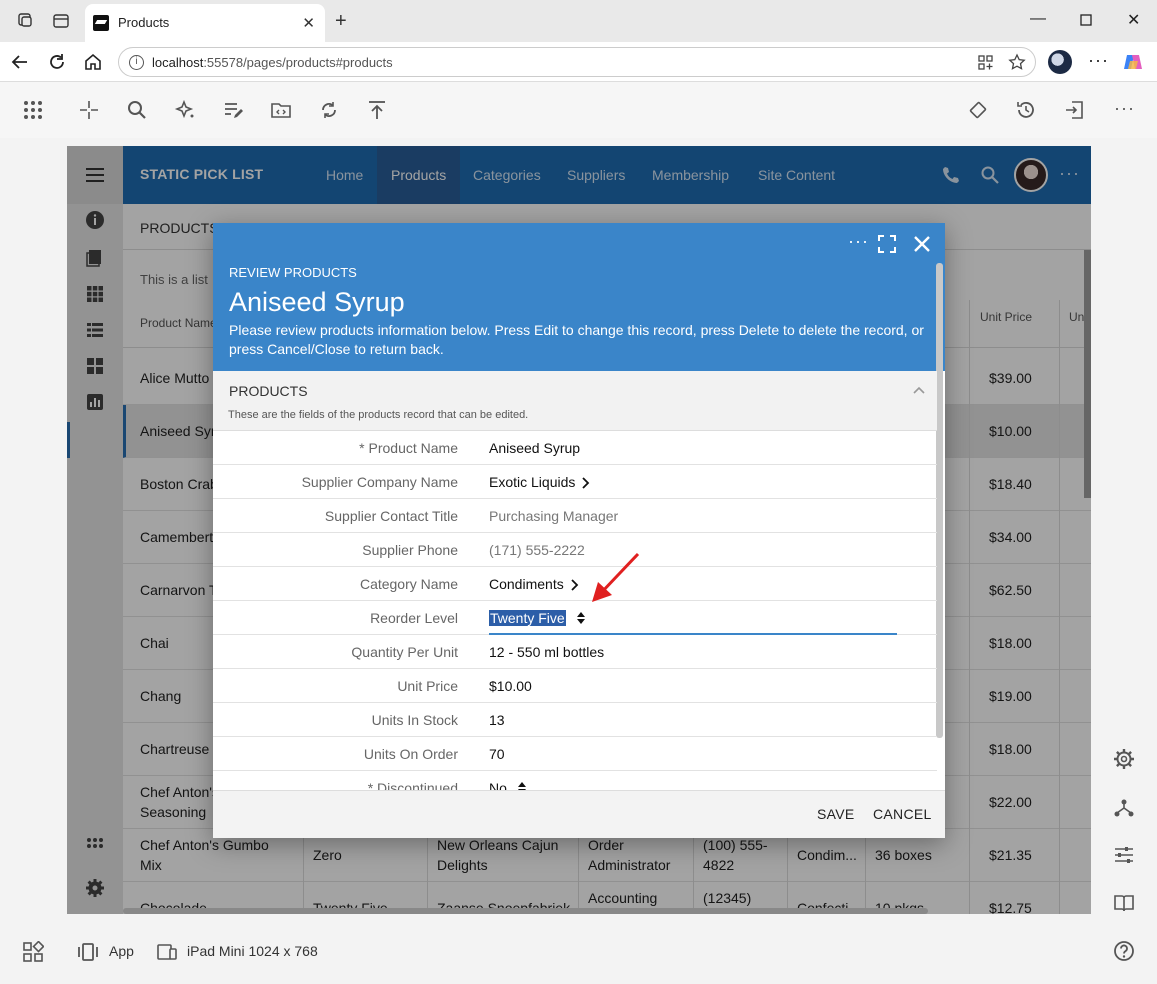  What do you see at coordinates (1038, 19) in the screenshot?
I see `minimize-icon: —` at bounding box center [1038, 19].